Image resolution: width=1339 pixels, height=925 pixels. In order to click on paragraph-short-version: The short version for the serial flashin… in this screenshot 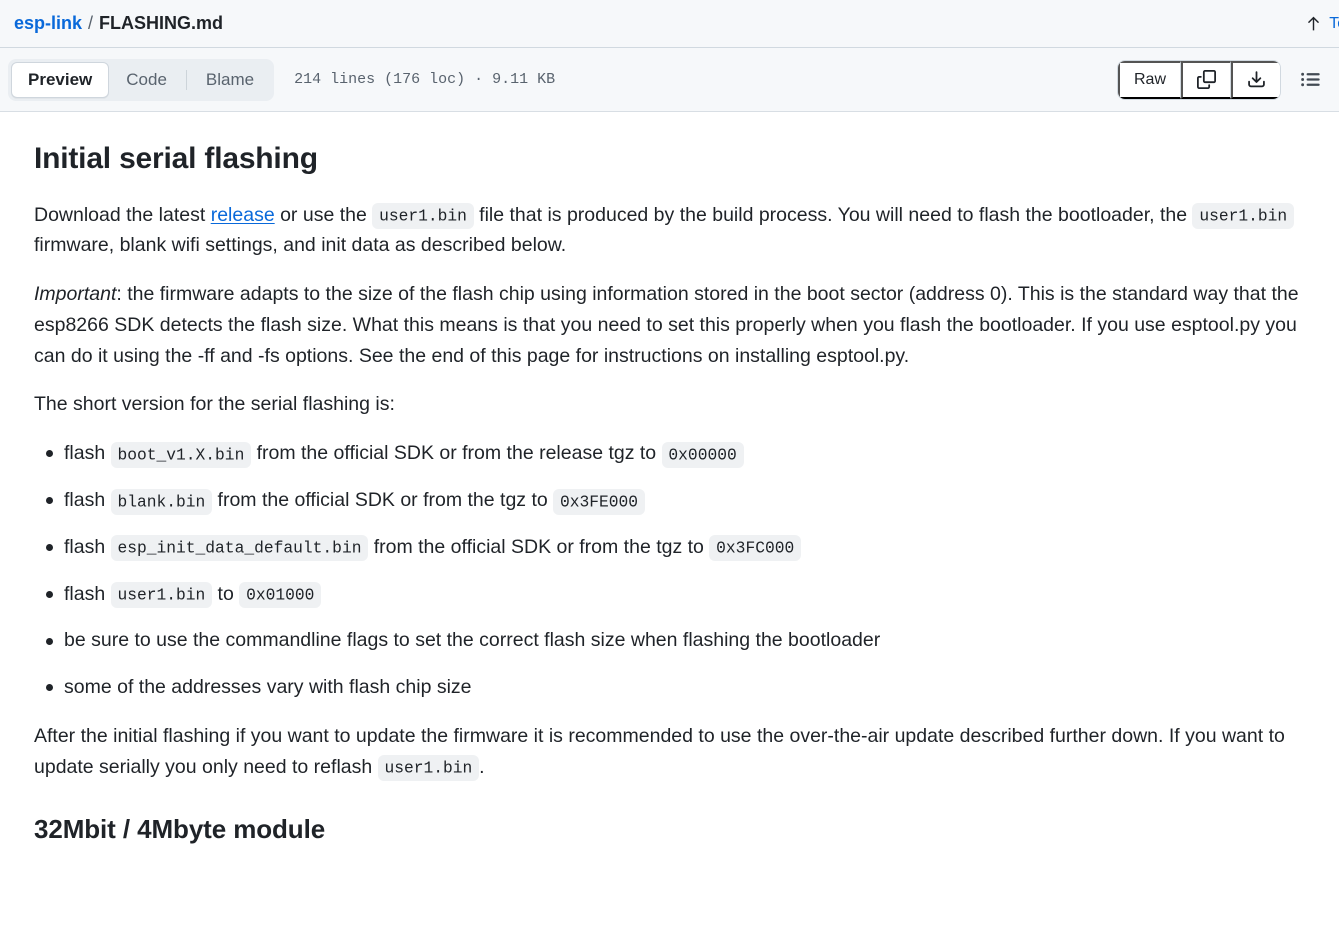, I will do `click(214, 404)`.